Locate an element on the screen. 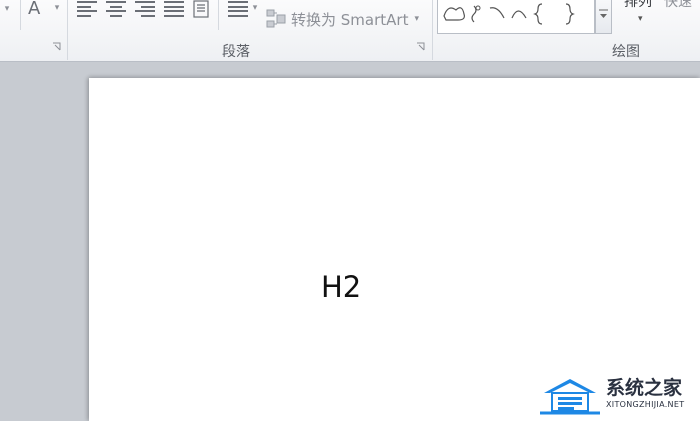 This screenshot has width=700, height=421. document-heading-text: H2 is located at coordinates (341, 287).